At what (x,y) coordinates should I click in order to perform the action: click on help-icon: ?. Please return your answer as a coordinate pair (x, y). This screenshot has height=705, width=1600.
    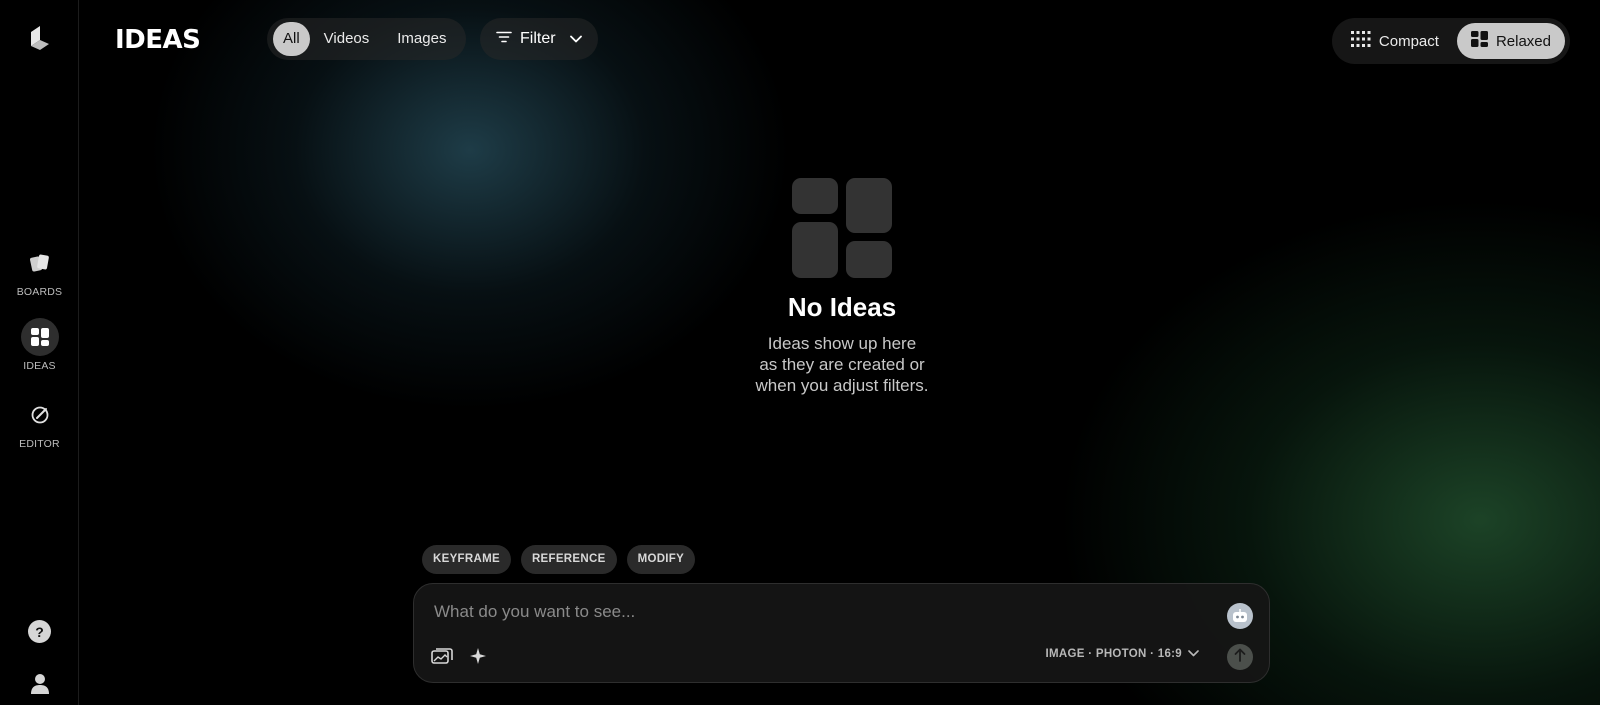
    Looking at the image, I should click on (39, 631).